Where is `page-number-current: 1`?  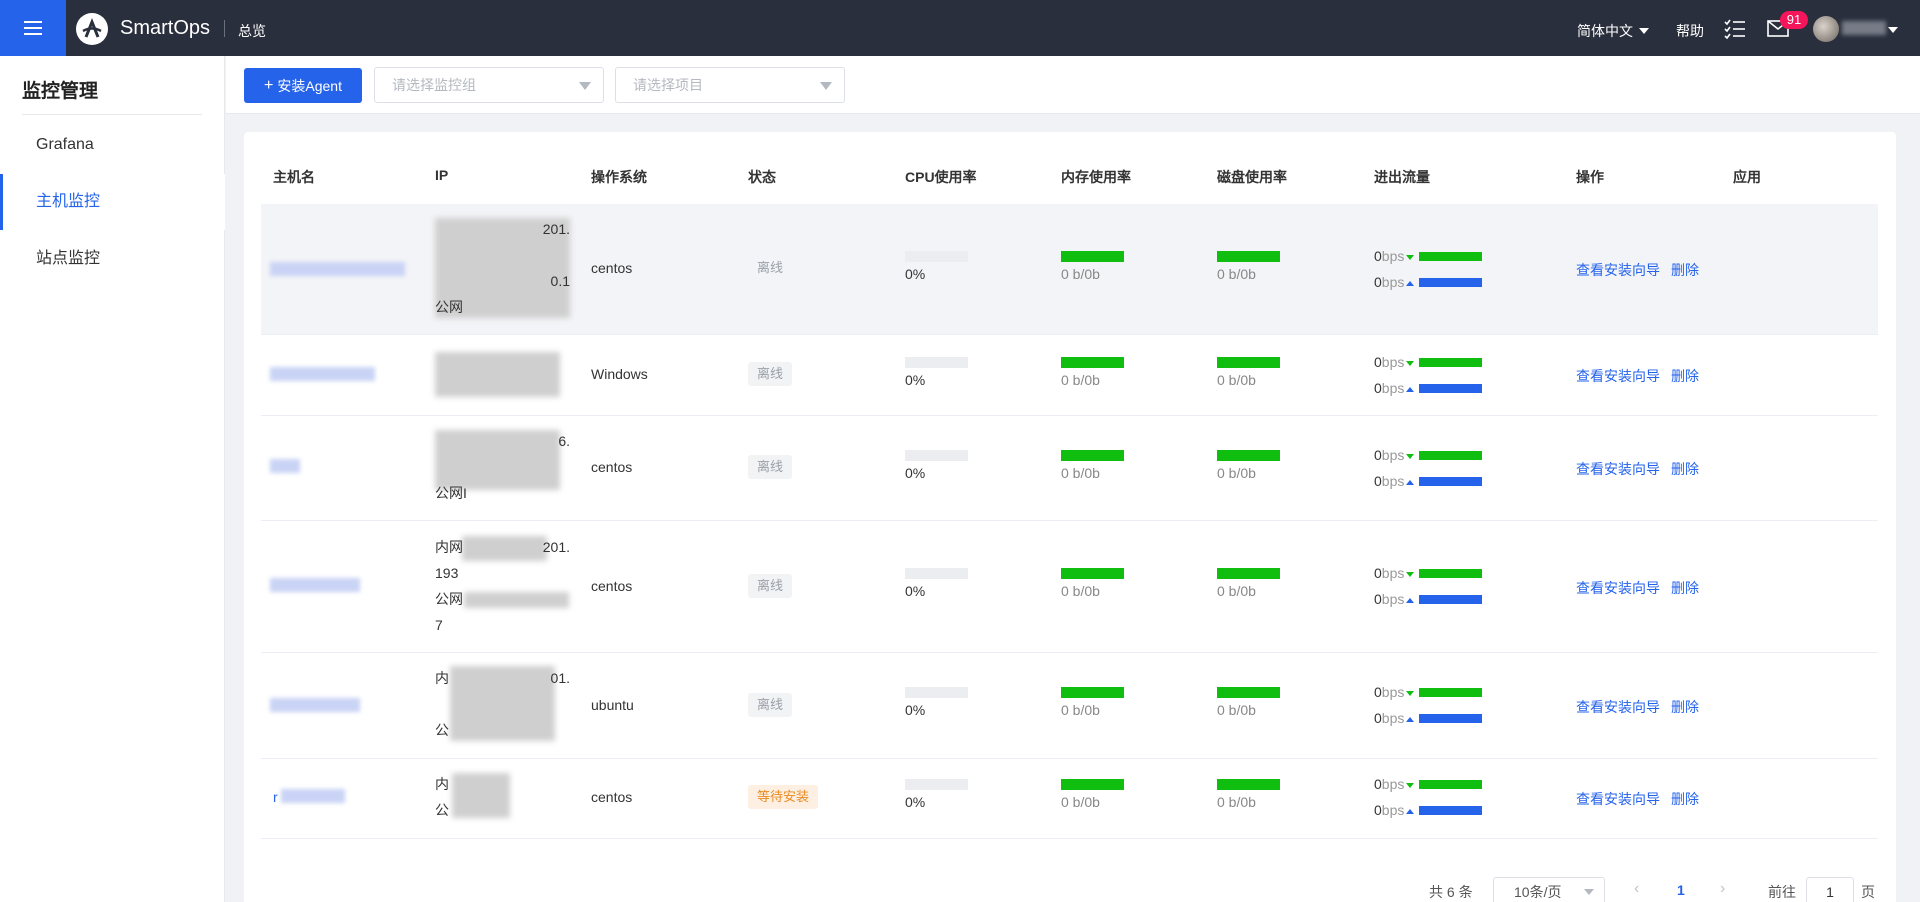 page-number-current: 1 is located at coordinates (1681, 890).